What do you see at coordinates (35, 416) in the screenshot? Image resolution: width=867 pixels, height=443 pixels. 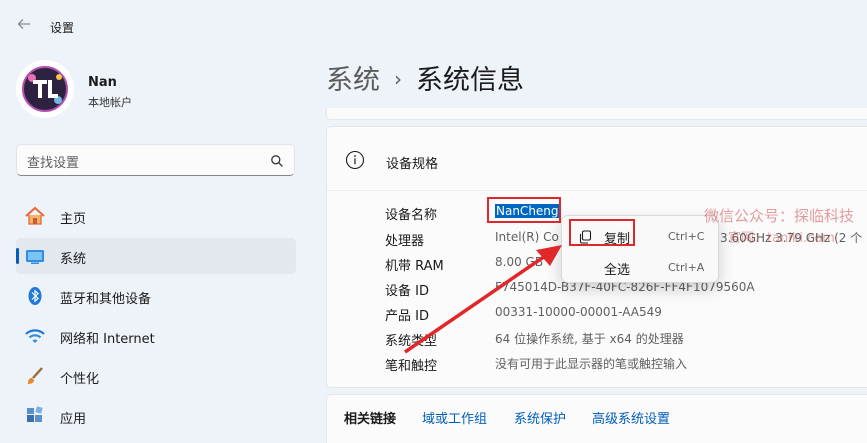 I see `apps-icon` at bounding box center [35, 416].